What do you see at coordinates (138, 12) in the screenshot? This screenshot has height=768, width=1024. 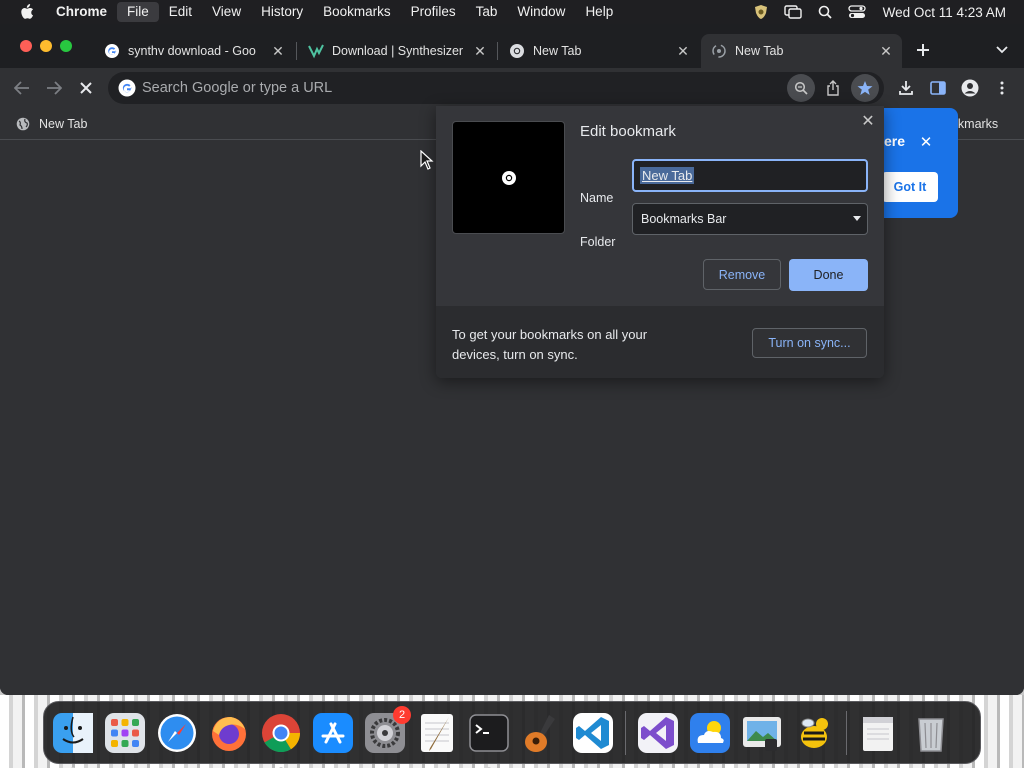 I see `menubar-item-file: File` at bounding box center [138, 12].